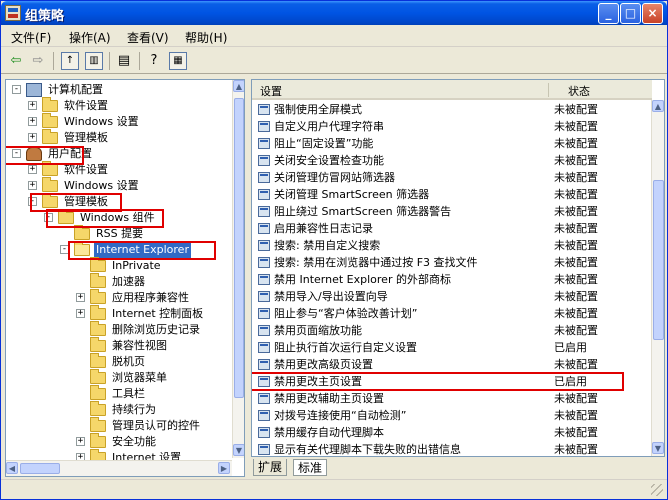 The image size is (668, 500). I want to click on tree-item-offline-pages: 脱机页, so click(119, 361).